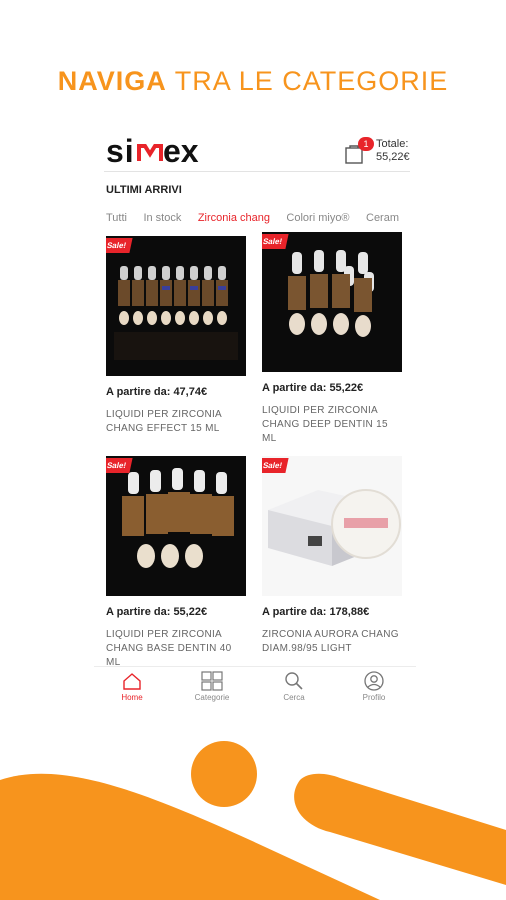  I want to click on nav-cerca-label: Cerca, so click(294, 697).